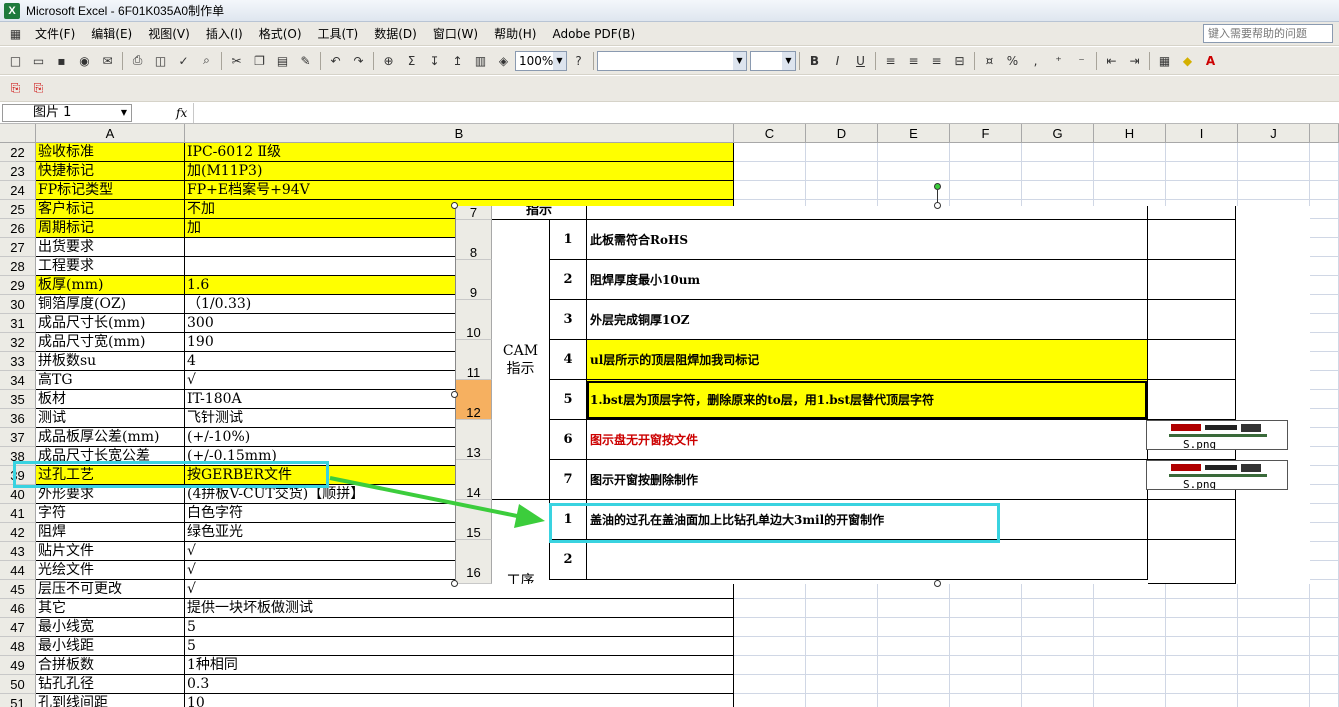  I want to click on row-number: 28, so click(18, 266).